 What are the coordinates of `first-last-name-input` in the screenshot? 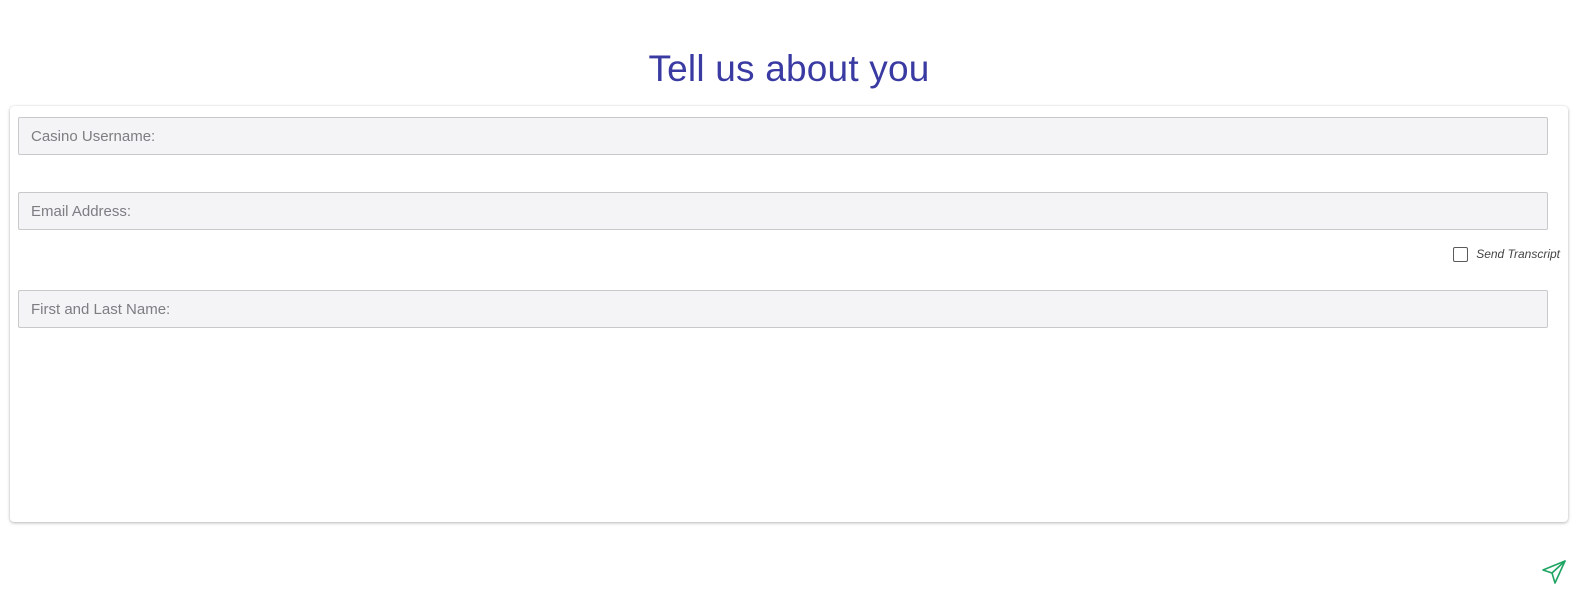 It's located at (783, 309).